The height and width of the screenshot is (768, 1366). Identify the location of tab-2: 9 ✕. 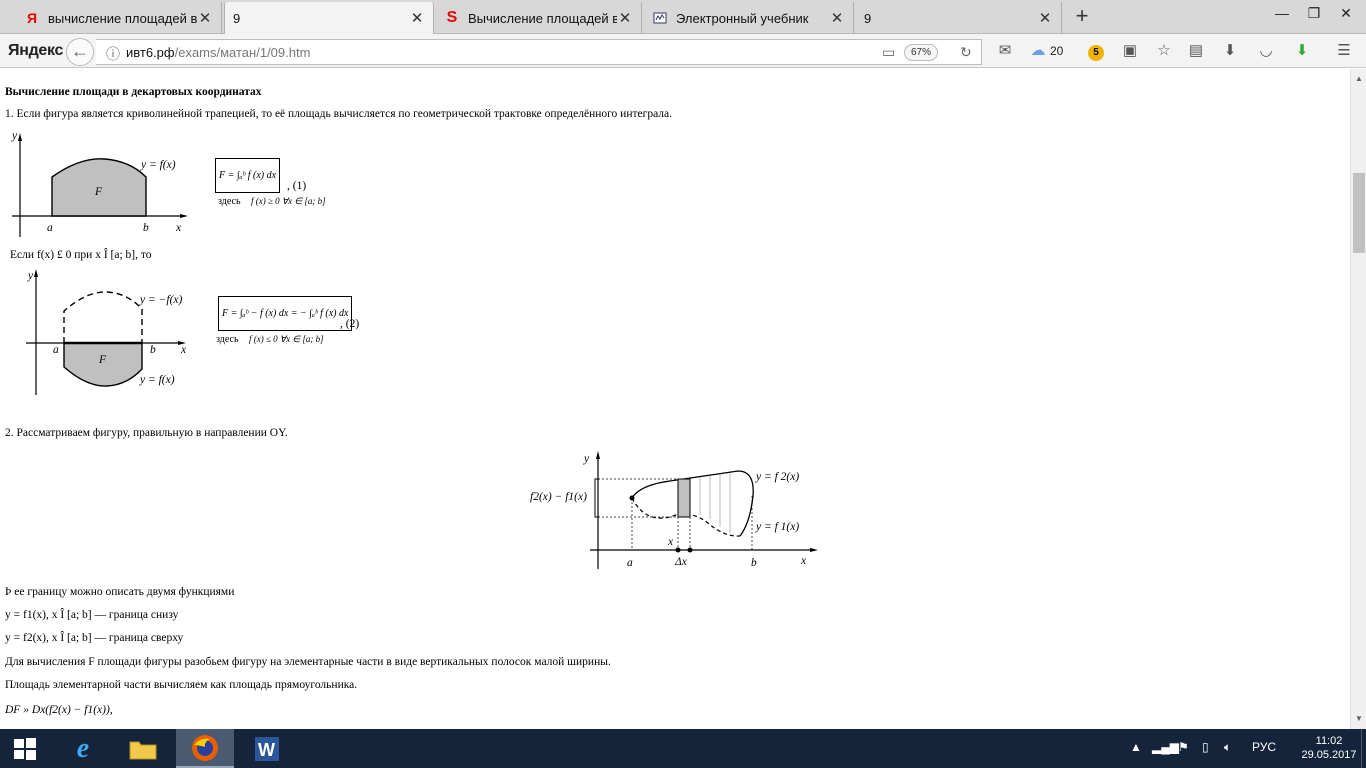
(329, 18).